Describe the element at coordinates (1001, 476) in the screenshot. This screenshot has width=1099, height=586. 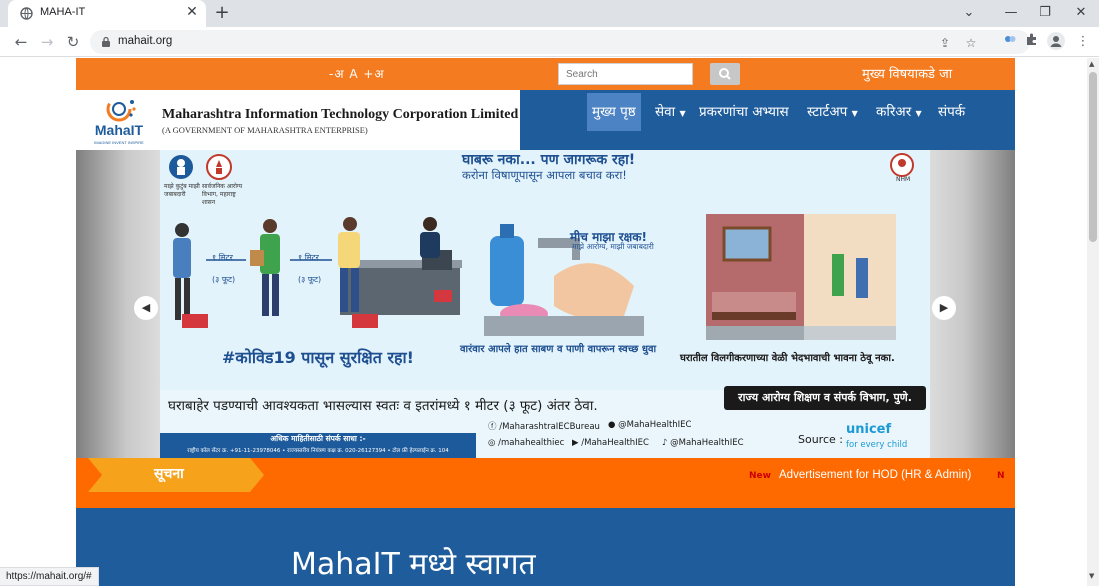
I see `new-badge-next: N` at that location.